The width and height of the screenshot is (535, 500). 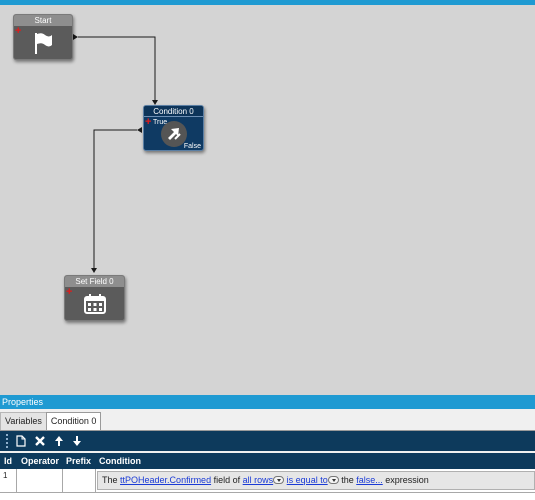 What do you see at coordinates (115, 198) in the screenshot?
I see `connector-condition-setfield` at bounding box center [115, 198].